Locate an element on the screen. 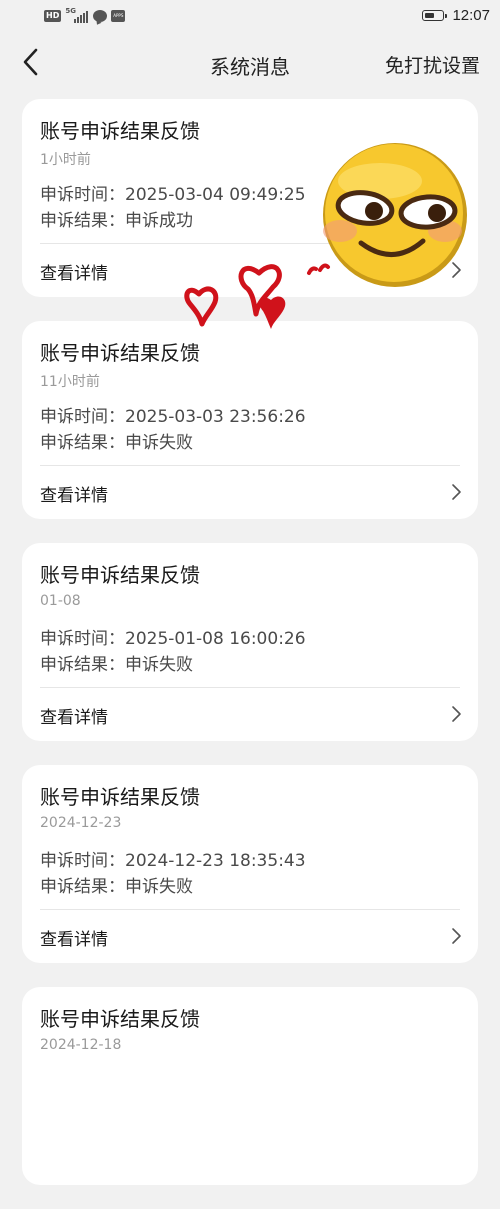 The width and height of the screenshot is (500, 1209). status-icons-right: 12:07 is located at coordinates (456, 15).